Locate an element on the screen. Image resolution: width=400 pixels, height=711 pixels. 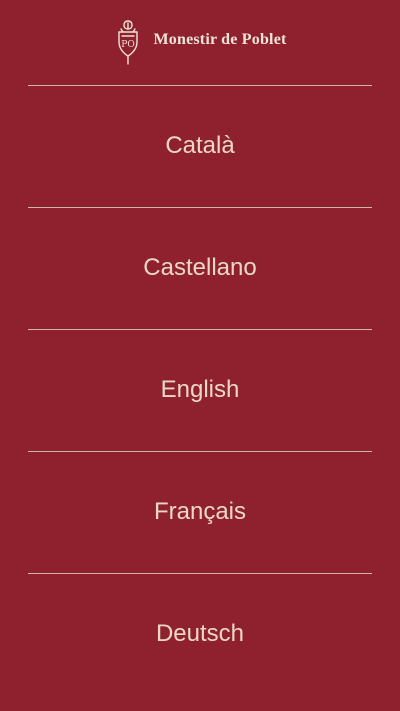
svg-text: PO is located at coordinates (128, 45).